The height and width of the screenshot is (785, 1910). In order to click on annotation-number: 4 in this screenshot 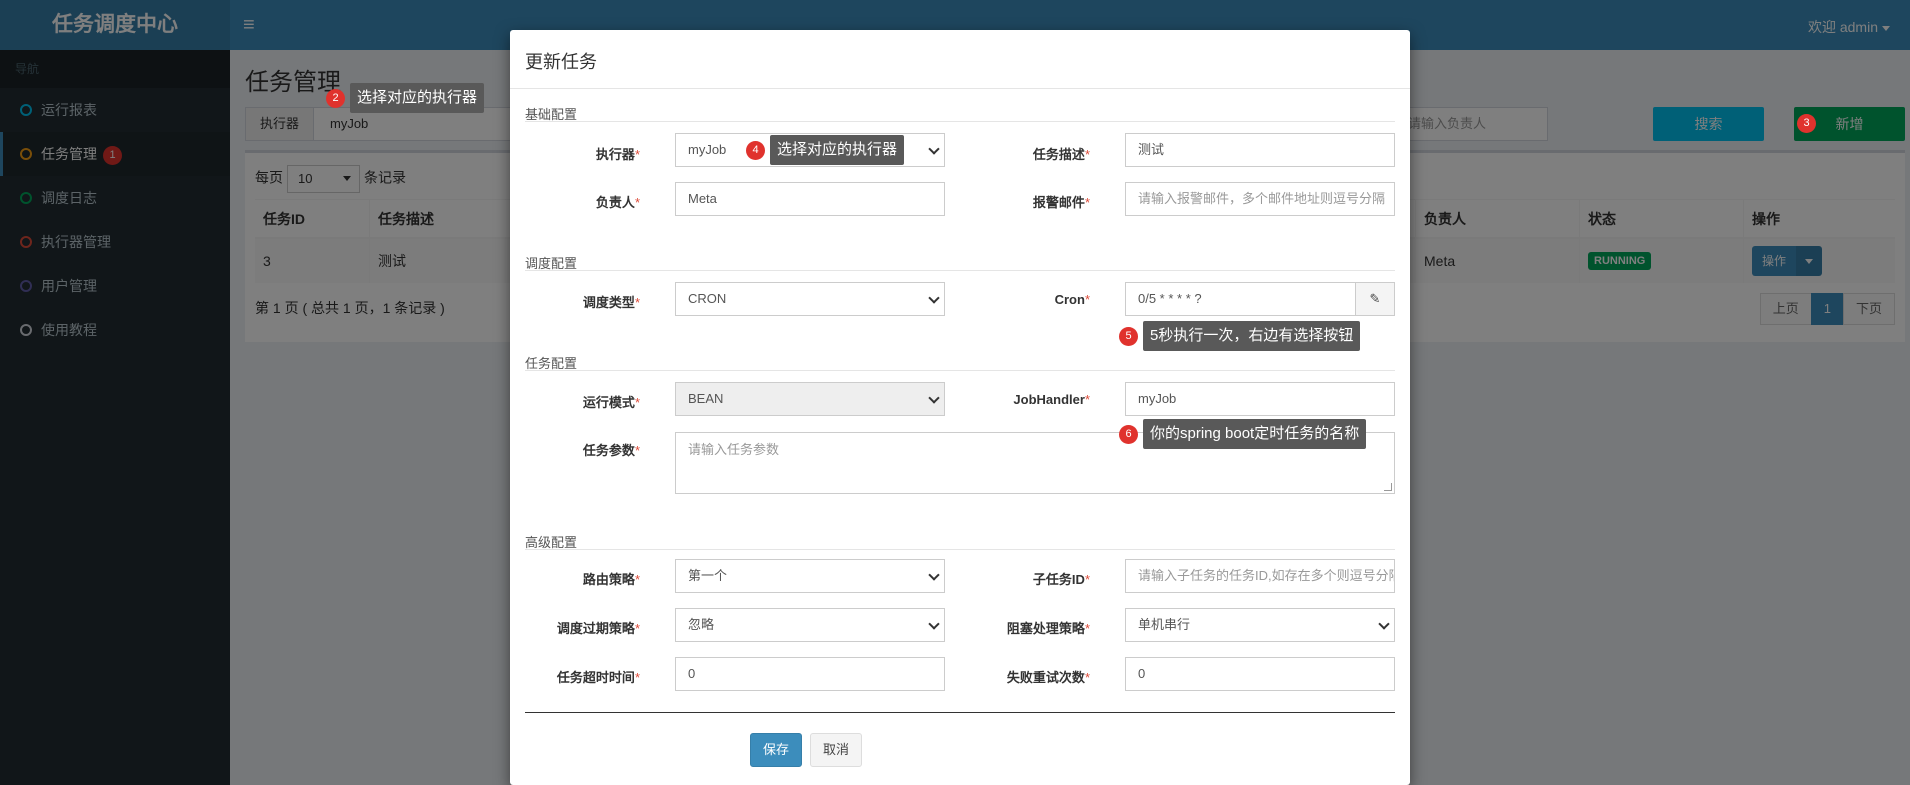, I will do `click(755, 150)`.